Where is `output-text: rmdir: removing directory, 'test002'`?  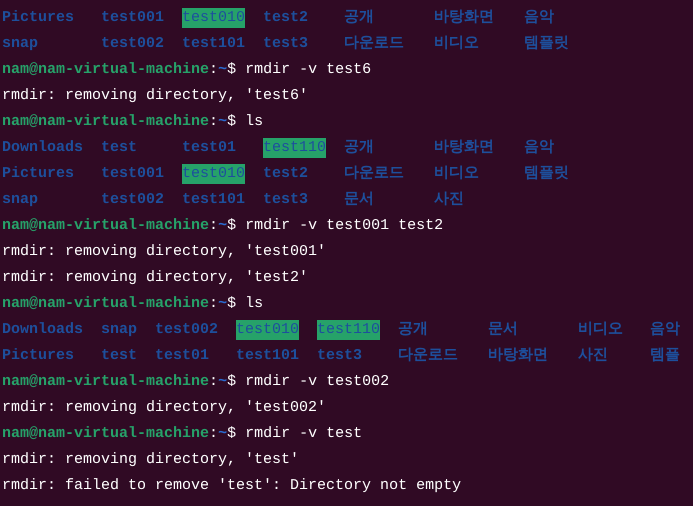 output-text: rmdir: removing directory, 'test002' is located at coordinates (164, 408).